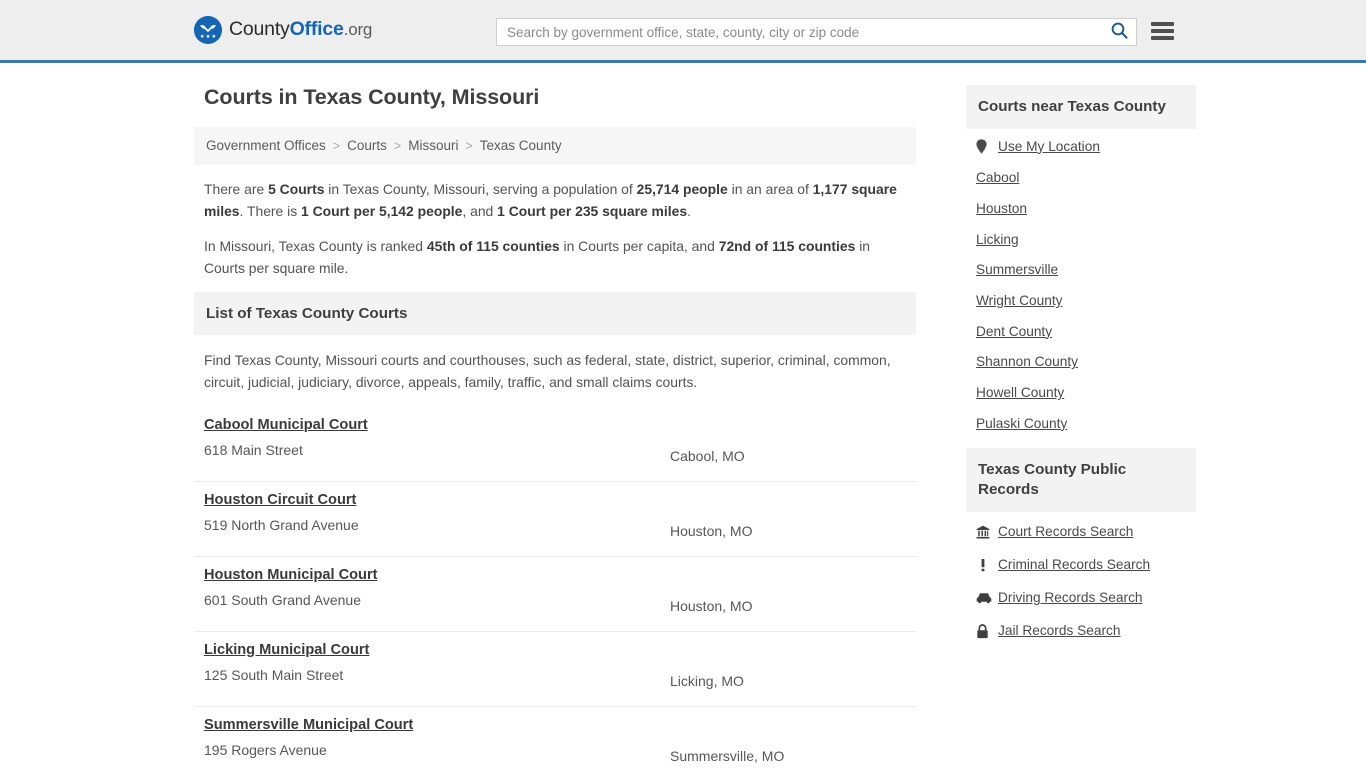  I want to click on search-icon, so click(1119, 32).